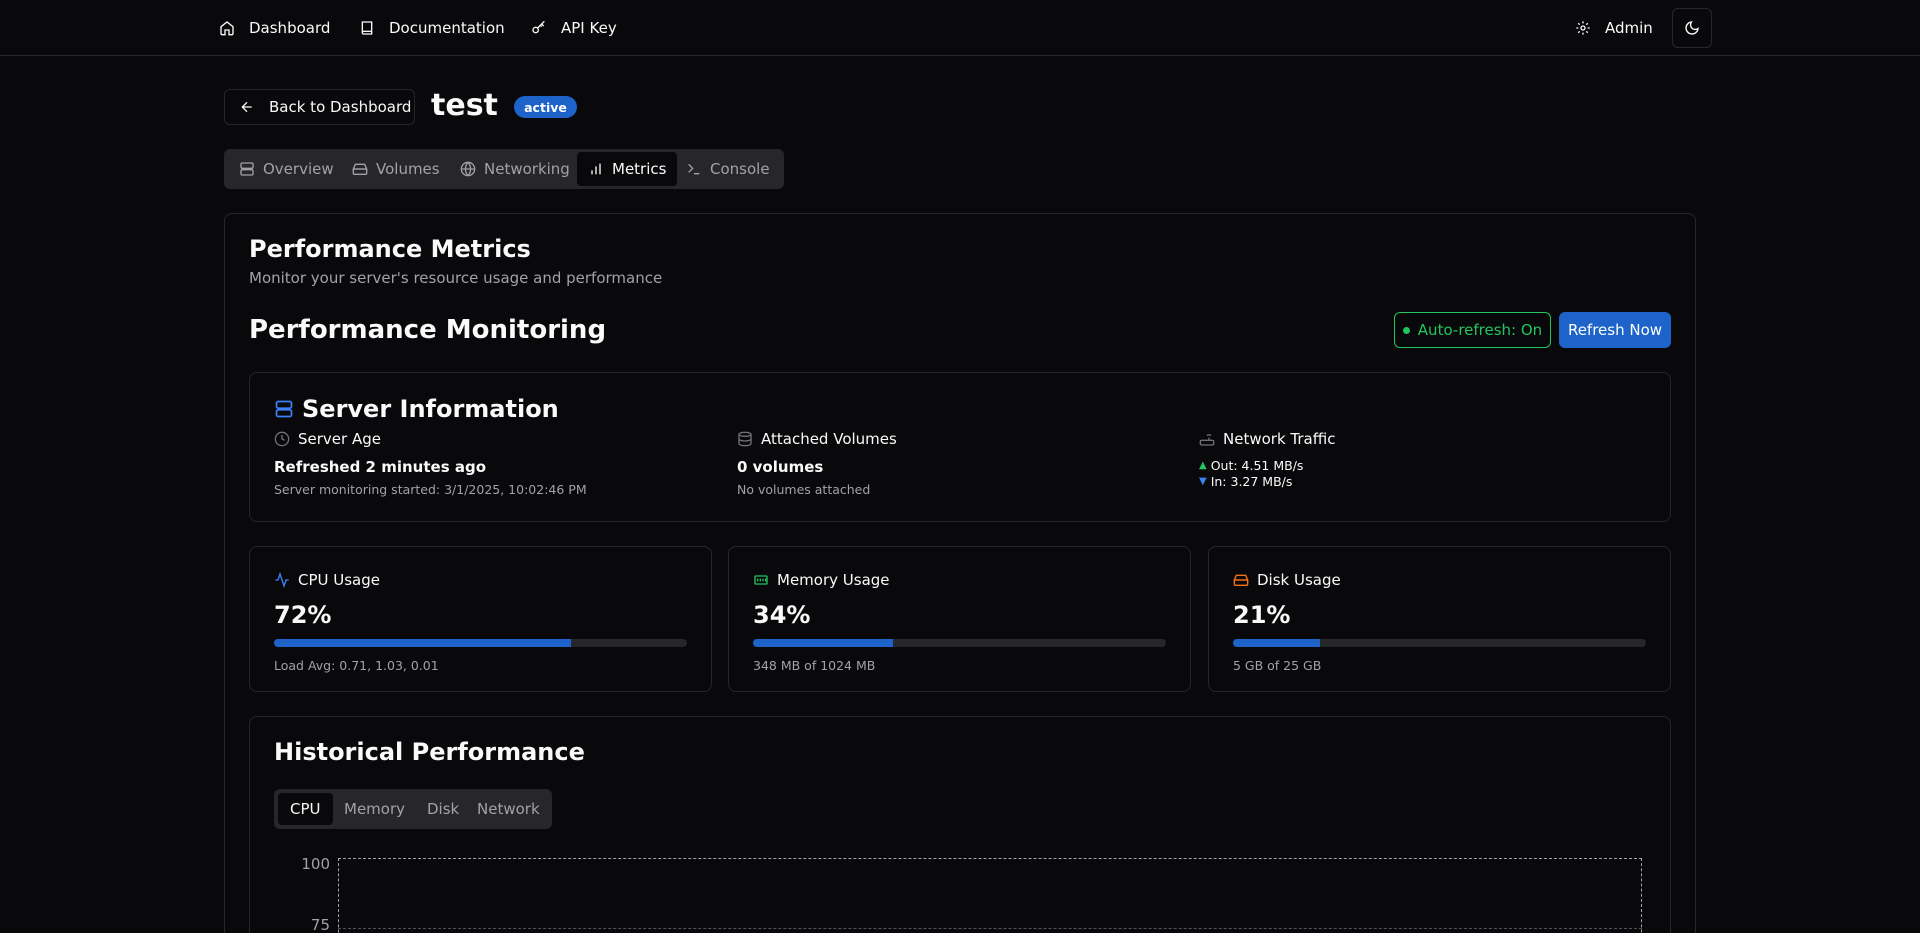 This screenshot has height=933, width=1920. Describe the element at coordinates (589, 28) in the screenshot. I see `nav-api-key-label: API Key` at that location.